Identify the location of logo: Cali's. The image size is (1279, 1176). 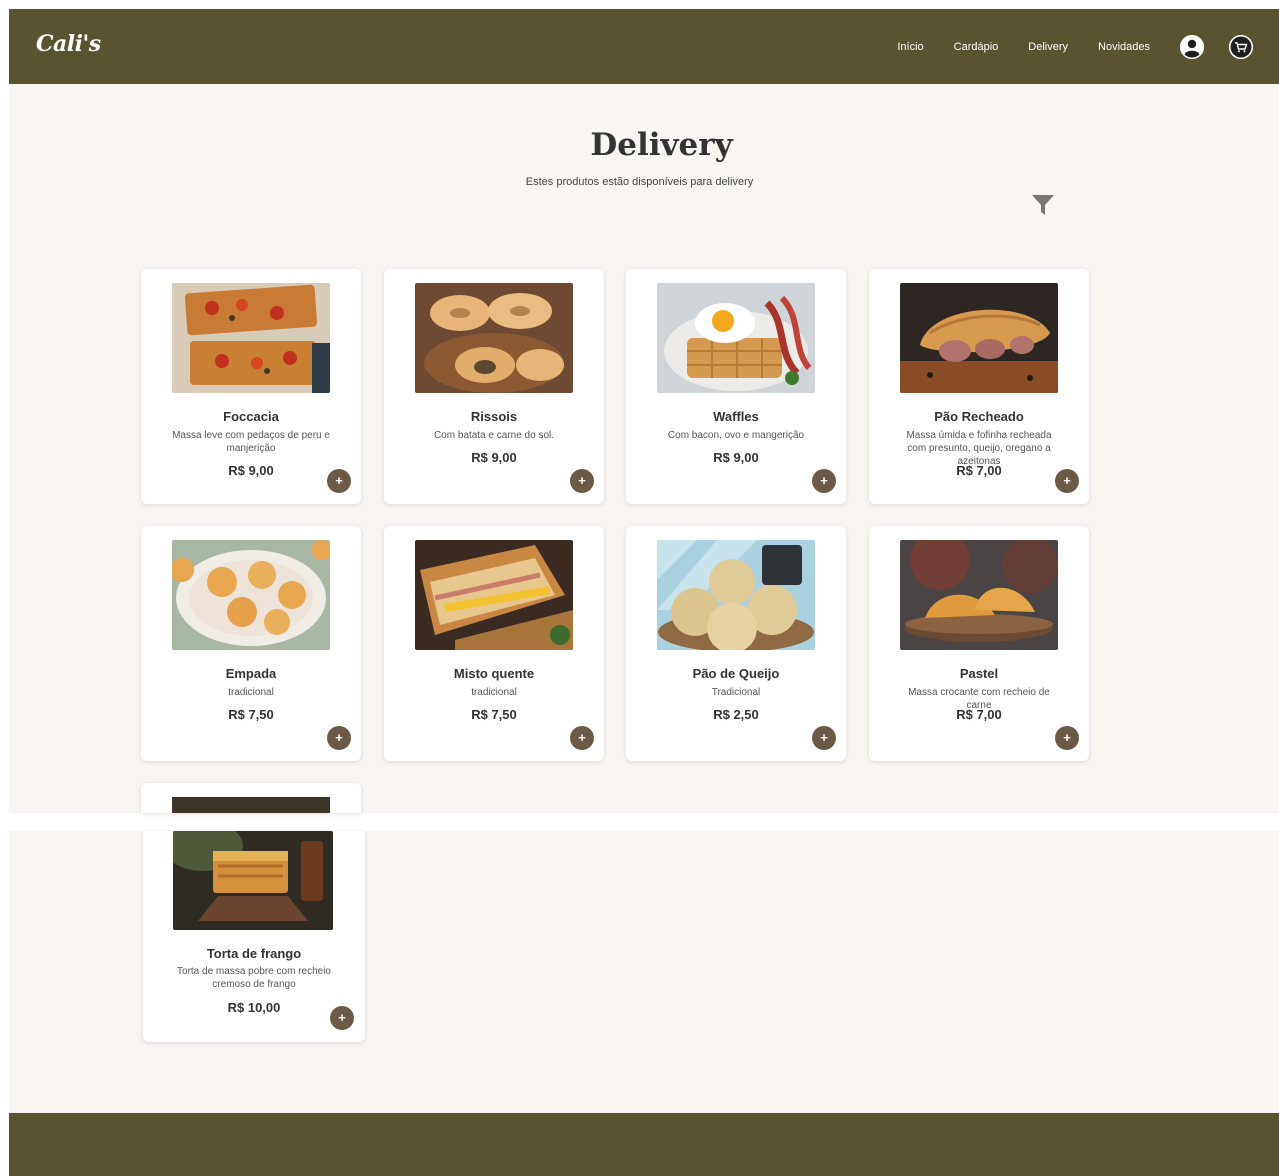
(68, 44).